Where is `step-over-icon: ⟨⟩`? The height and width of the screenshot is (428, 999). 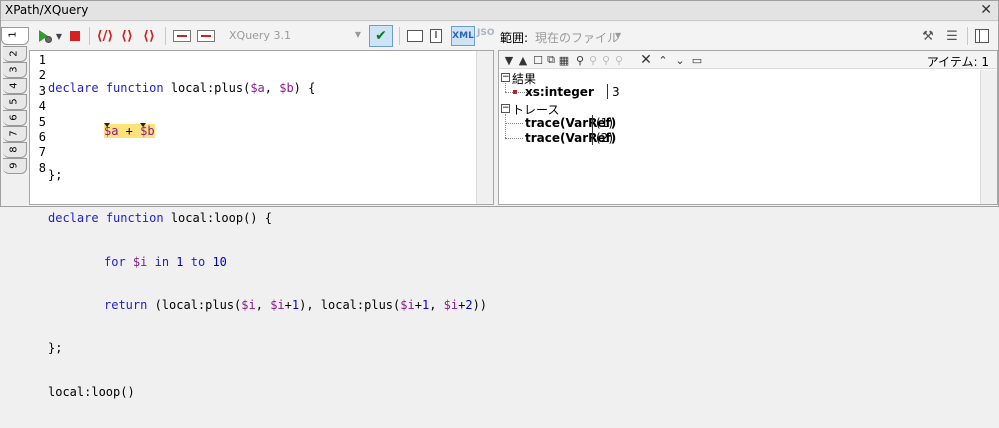
step-over-icon: ⟨⟩ is located at coordinates (127, 36).